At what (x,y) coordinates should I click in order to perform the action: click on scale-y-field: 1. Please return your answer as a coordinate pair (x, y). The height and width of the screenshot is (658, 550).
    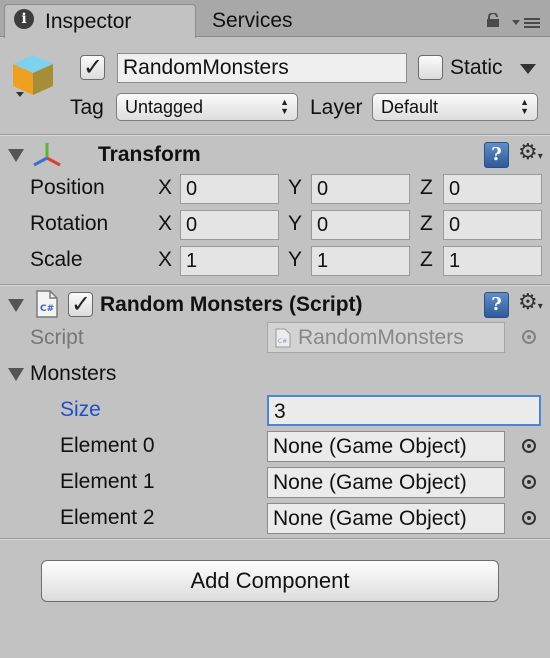
    Looking at the image, I should click on (360, 261).